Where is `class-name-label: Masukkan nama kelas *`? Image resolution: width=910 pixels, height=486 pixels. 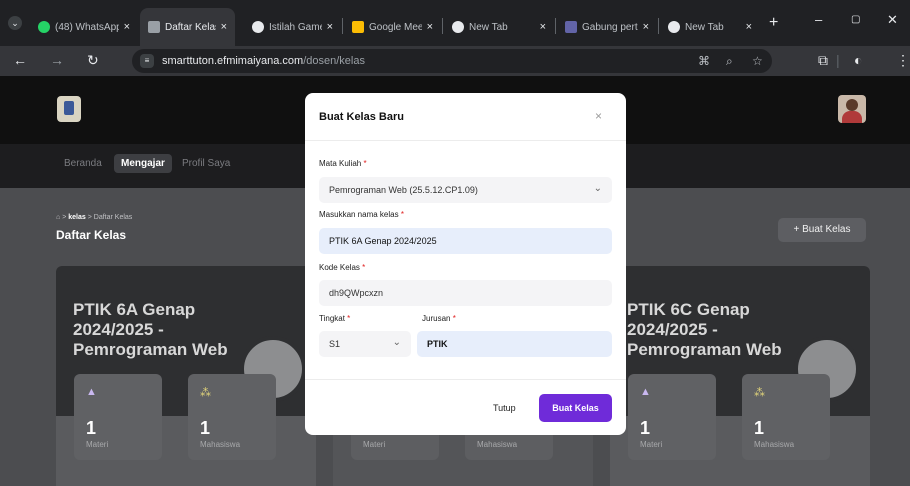
class-name-label: Masukkan nama kelas * is located at coordinates (361, 214).